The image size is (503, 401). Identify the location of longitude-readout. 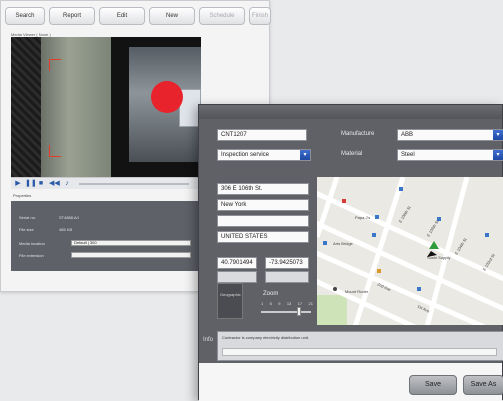
(287, 277).